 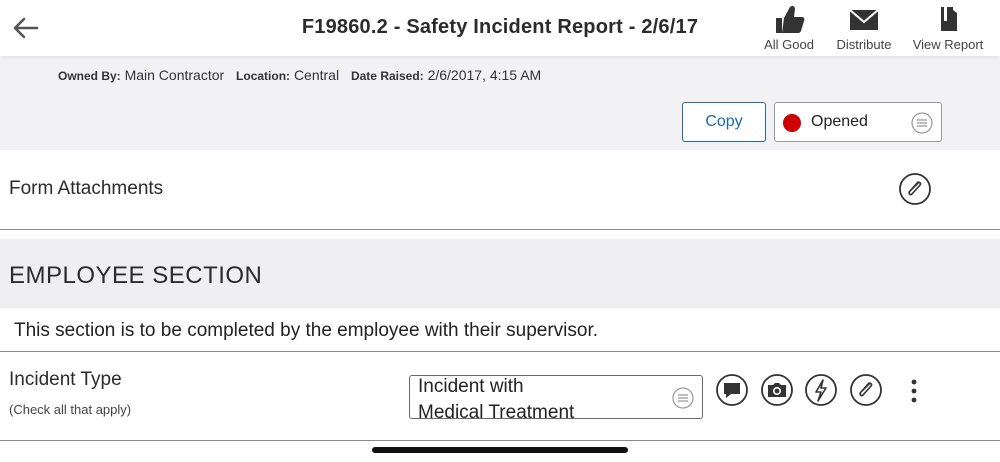 I want to click on incident-type-select: Incident with Medical Treatment, so click(x=556, y=399).